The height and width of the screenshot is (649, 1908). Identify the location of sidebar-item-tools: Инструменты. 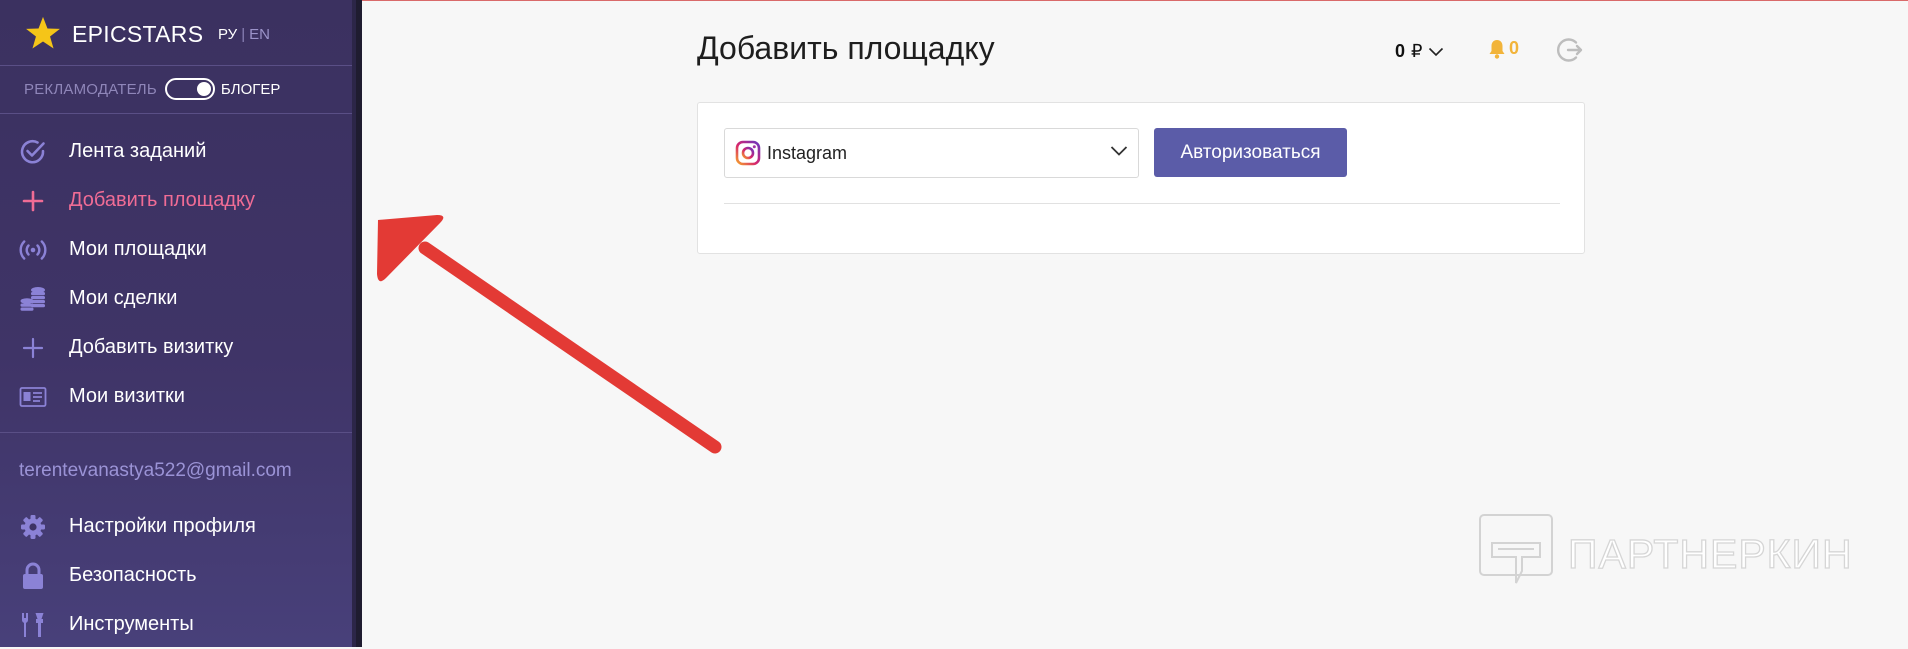
(176, 624).